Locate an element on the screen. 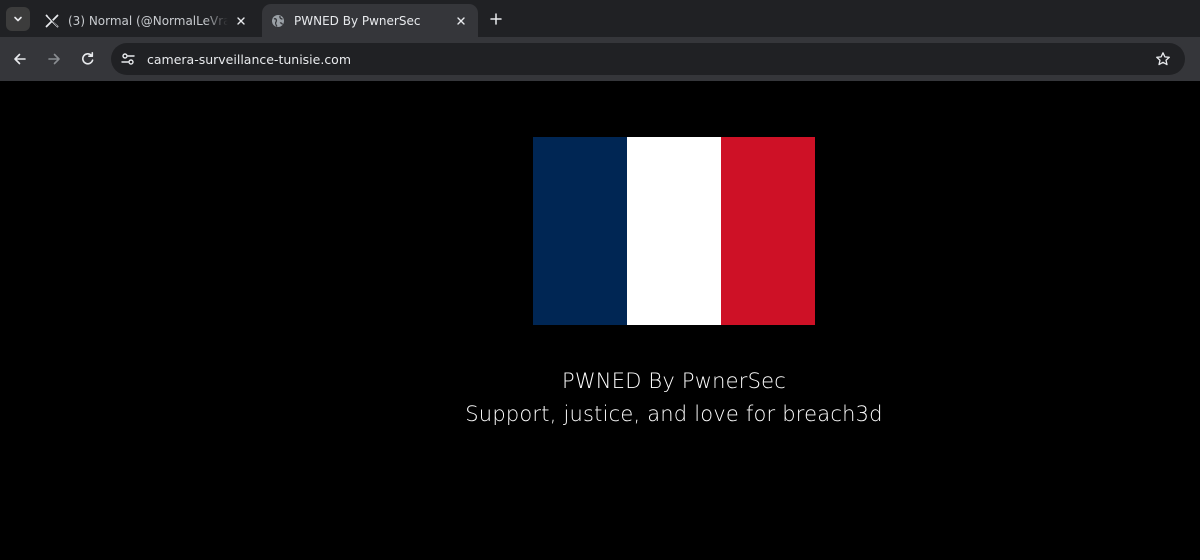  tab-x-profile: (3) Normal (@NormalLeVrai) / X is located at coordinates (147, 20).